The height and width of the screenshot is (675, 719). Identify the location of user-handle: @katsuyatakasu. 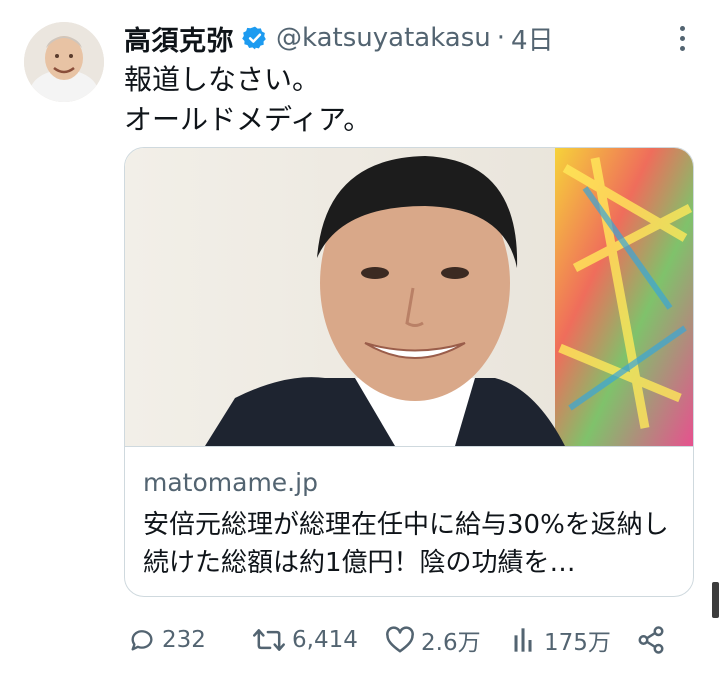
(383, 38).